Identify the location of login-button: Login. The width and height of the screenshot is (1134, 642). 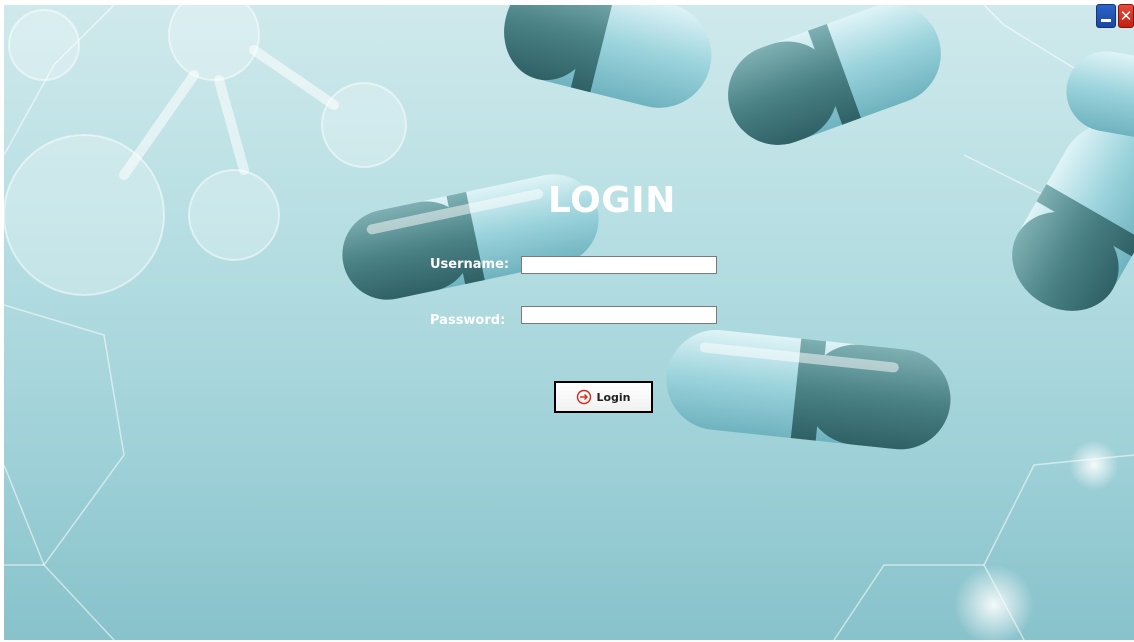
(603, 397).